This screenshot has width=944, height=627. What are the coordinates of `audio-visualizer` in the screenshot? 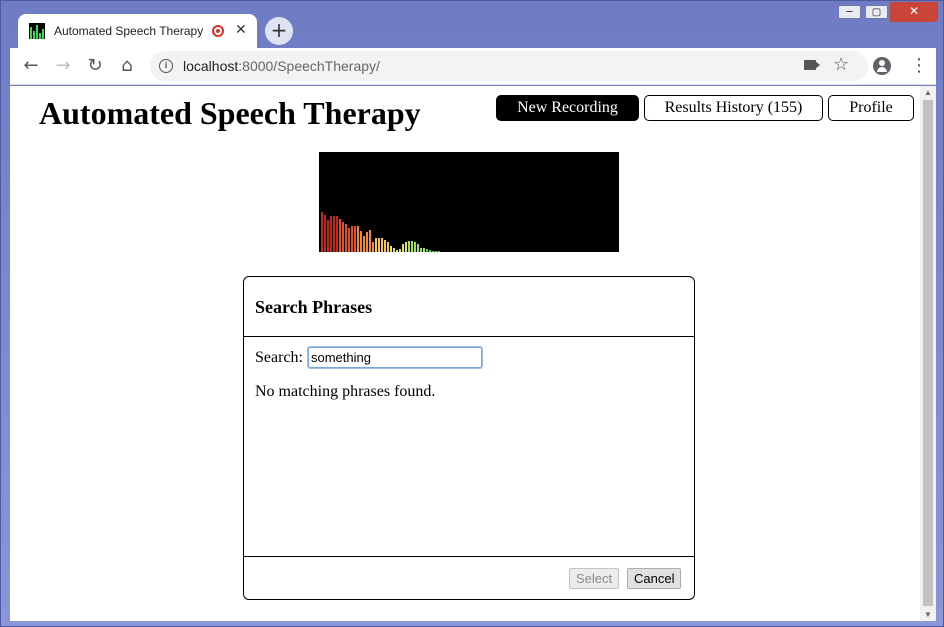 It's located at (469, 202).